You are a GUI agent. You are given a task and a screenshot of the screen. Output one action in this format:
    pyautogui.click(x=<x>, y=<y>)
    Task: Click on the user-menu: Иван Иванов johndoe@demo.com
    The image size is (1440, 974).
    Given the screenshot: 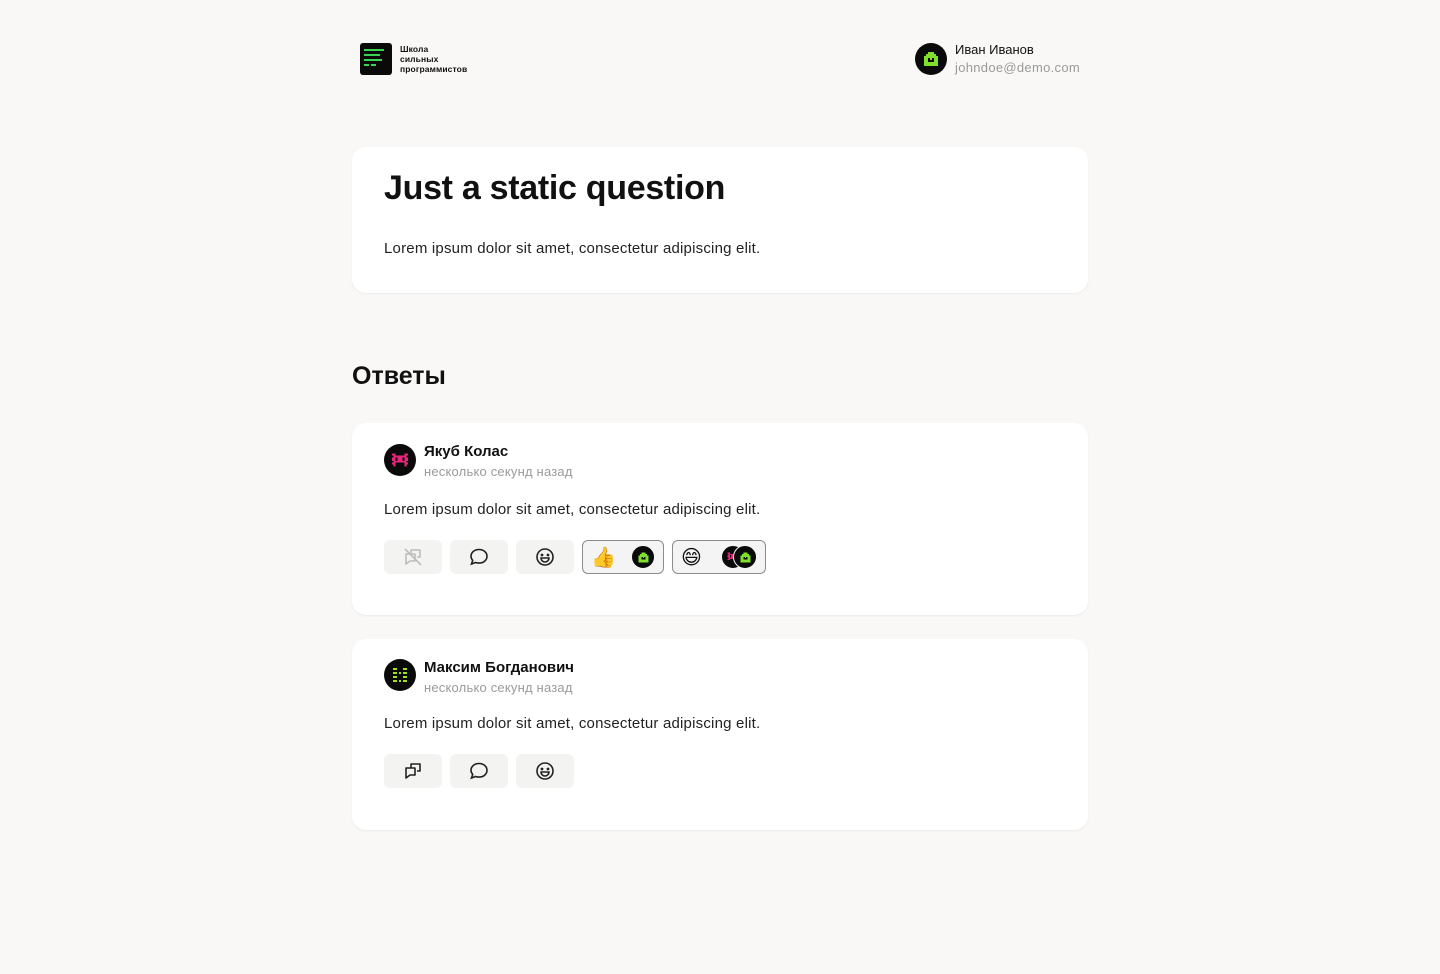 What is the action you would take?
    pyautogui.click(x=997, y=59)
    